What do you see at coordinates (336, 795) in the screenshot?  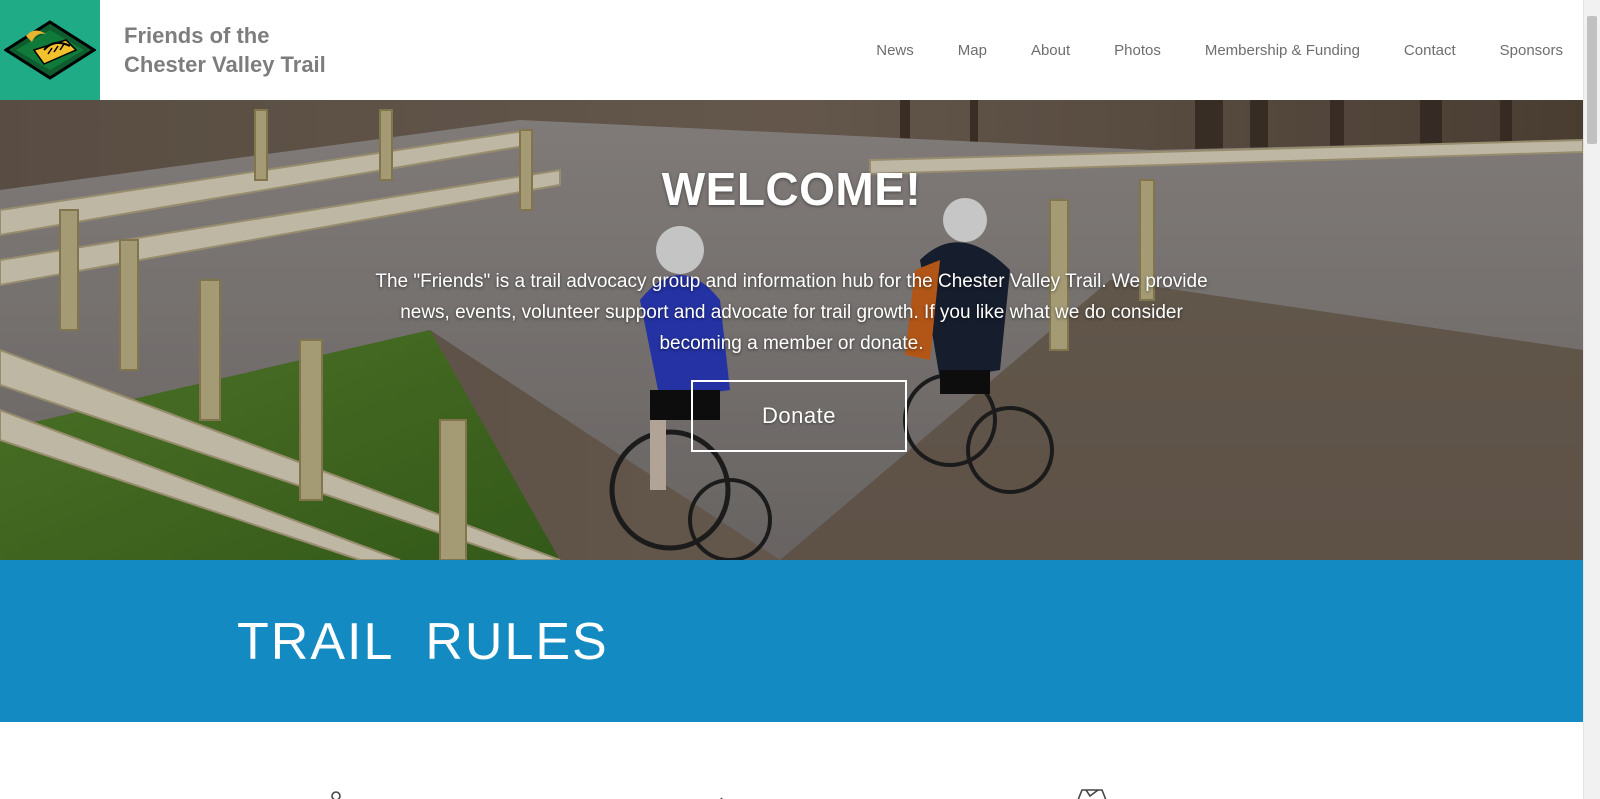 I see `hiker-icon` at bounding box center [336, 795].